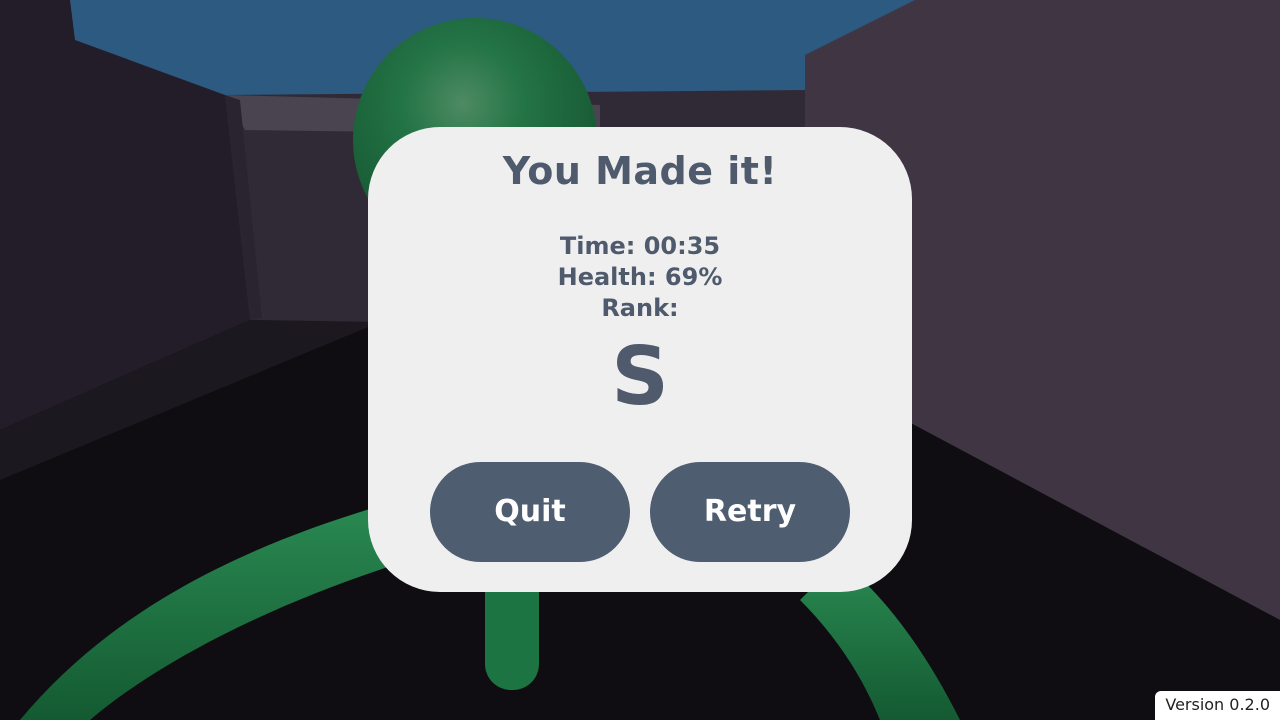  I want to click on retry-button: Retry, so click(750, 512).